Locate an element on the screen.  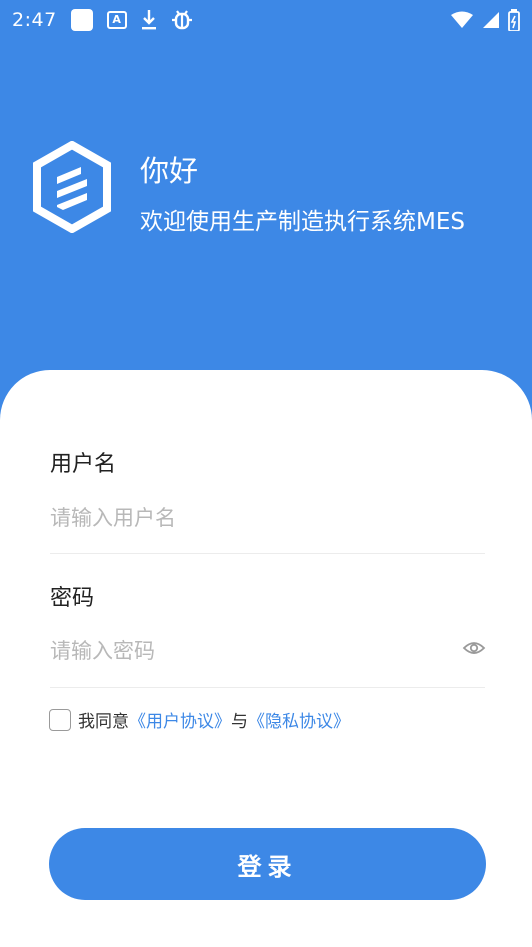
signal-icon is located at coordinates (491, 20).